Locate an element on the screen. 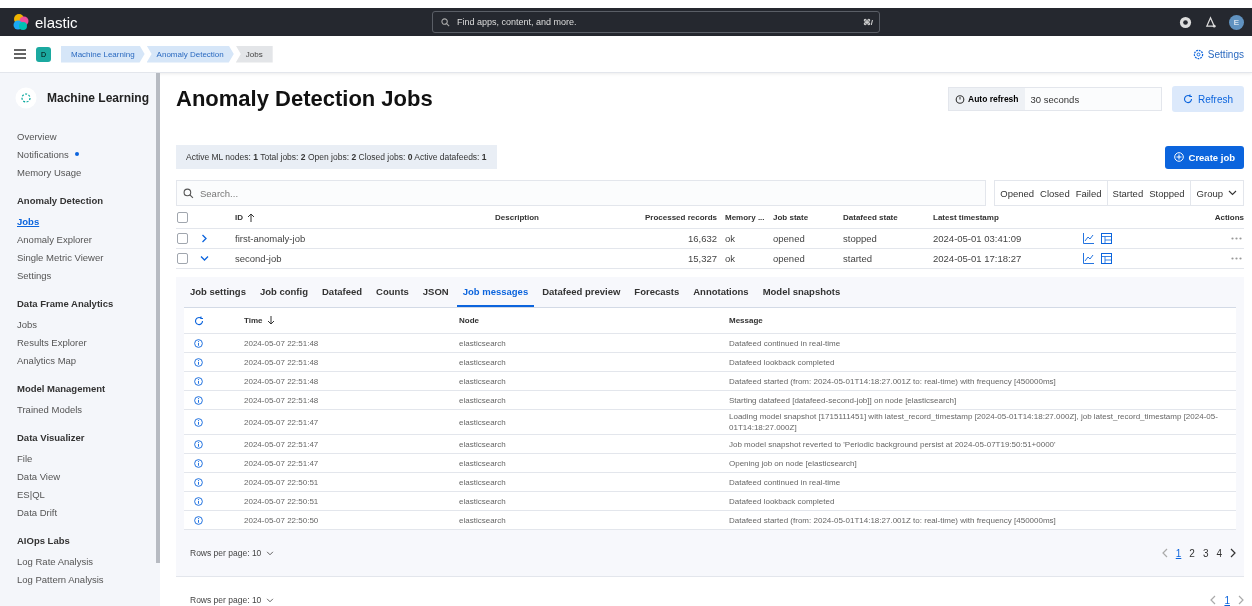 This screenshot has height=606, width=1252. column-header: Job state is located at coordinates (808, 217).